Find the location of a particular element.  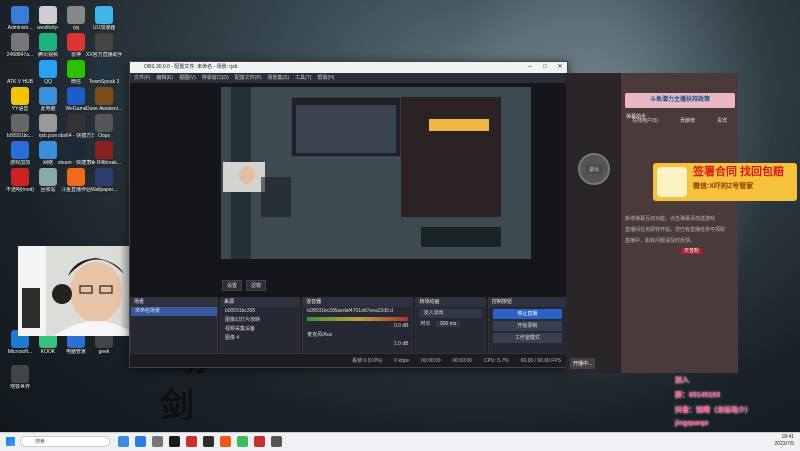

start-recording-button: 开始录制 is located at coordinates (527, 326).